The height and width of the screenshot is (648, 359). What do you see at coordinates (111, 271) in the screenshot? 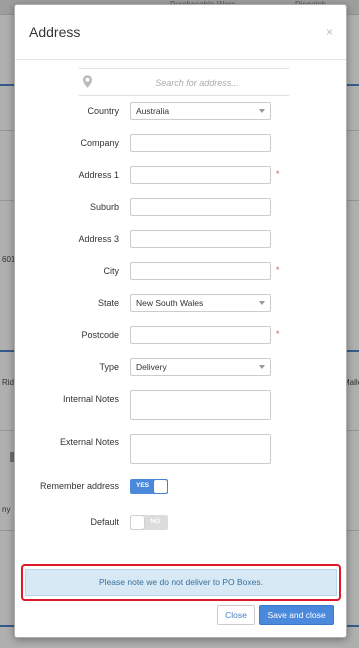
I see `city-label: City` at bounding box center [111, 271].